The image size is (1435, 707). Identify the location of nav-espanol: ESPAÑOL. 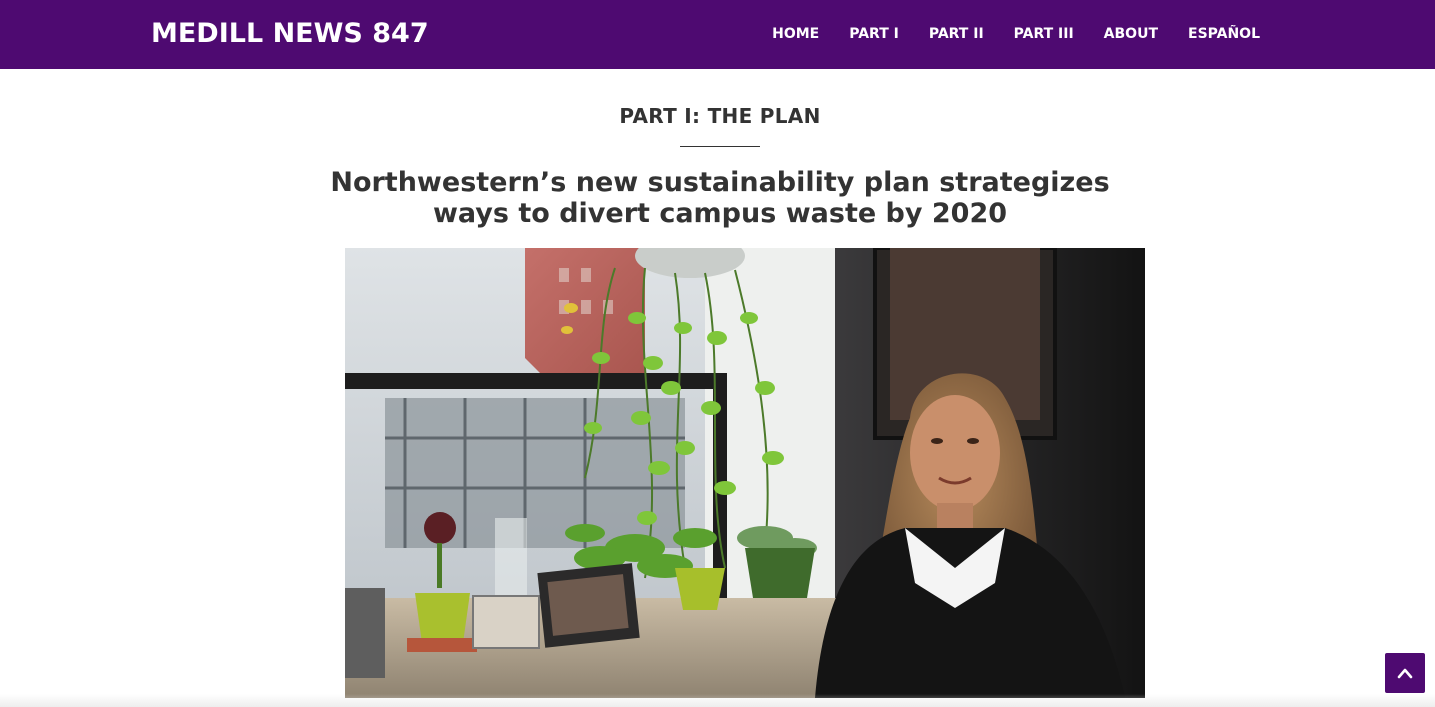
(1224, 34).